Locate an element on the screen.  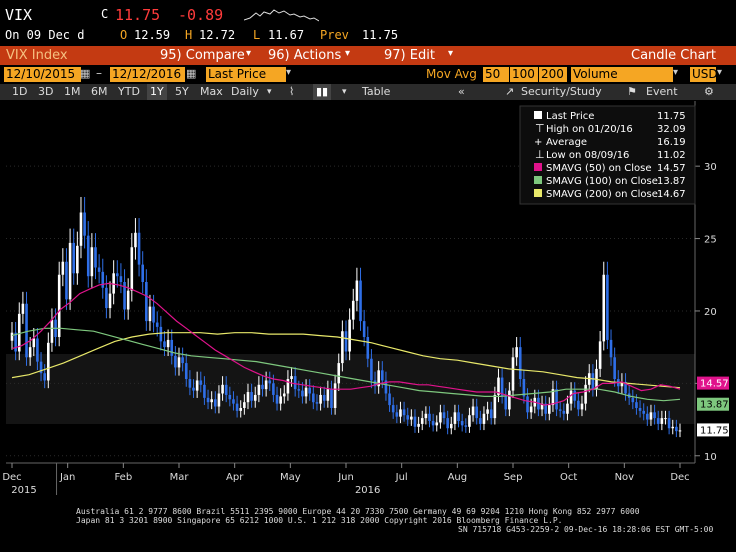
edit-dropdown-icon: ▾ is located at coordinates (450, 53).